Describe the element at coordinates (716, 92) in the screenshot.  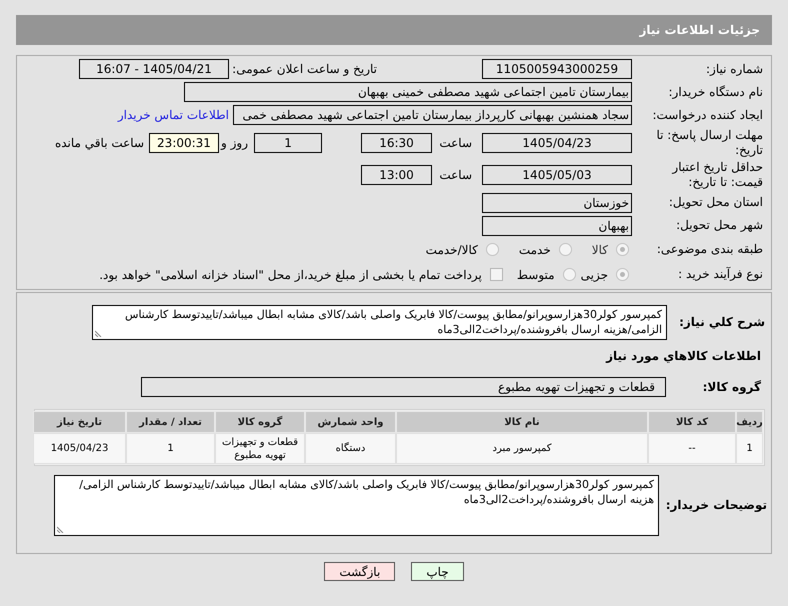
I see `field-label: نام دستگاه خریدار:` at that location.